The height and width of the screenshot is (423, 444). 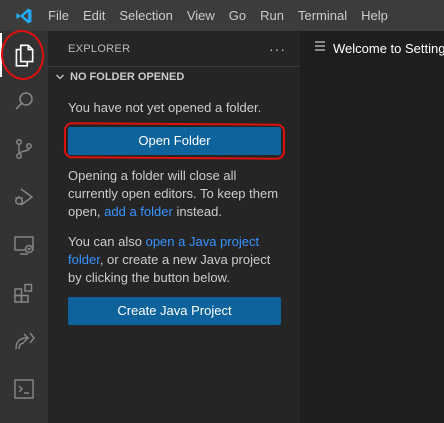 I want to click on menu-view: View, so click(x=201, y=15).